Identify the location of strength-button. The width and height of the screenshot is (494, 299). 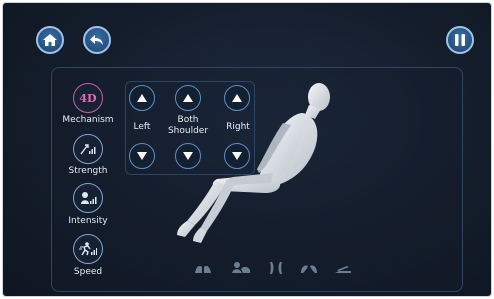
(88, 149).